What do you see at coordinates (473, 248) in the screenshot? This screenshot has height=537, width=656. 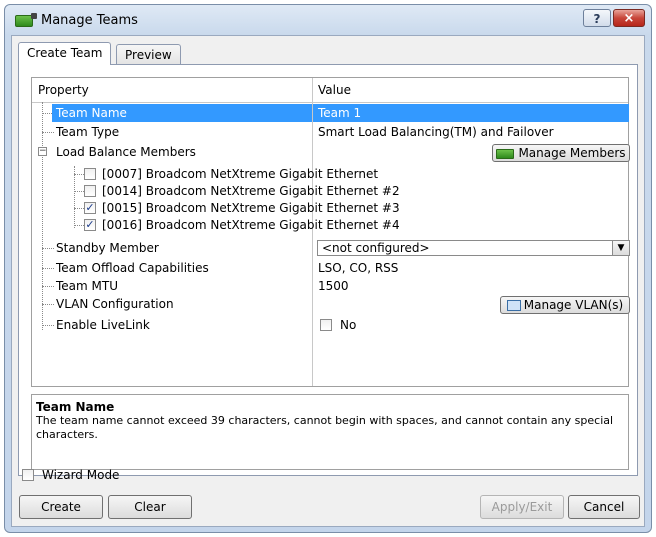 I see `standby-member-dropdown: <not configured> ▼` at bounding box center [473, 248].